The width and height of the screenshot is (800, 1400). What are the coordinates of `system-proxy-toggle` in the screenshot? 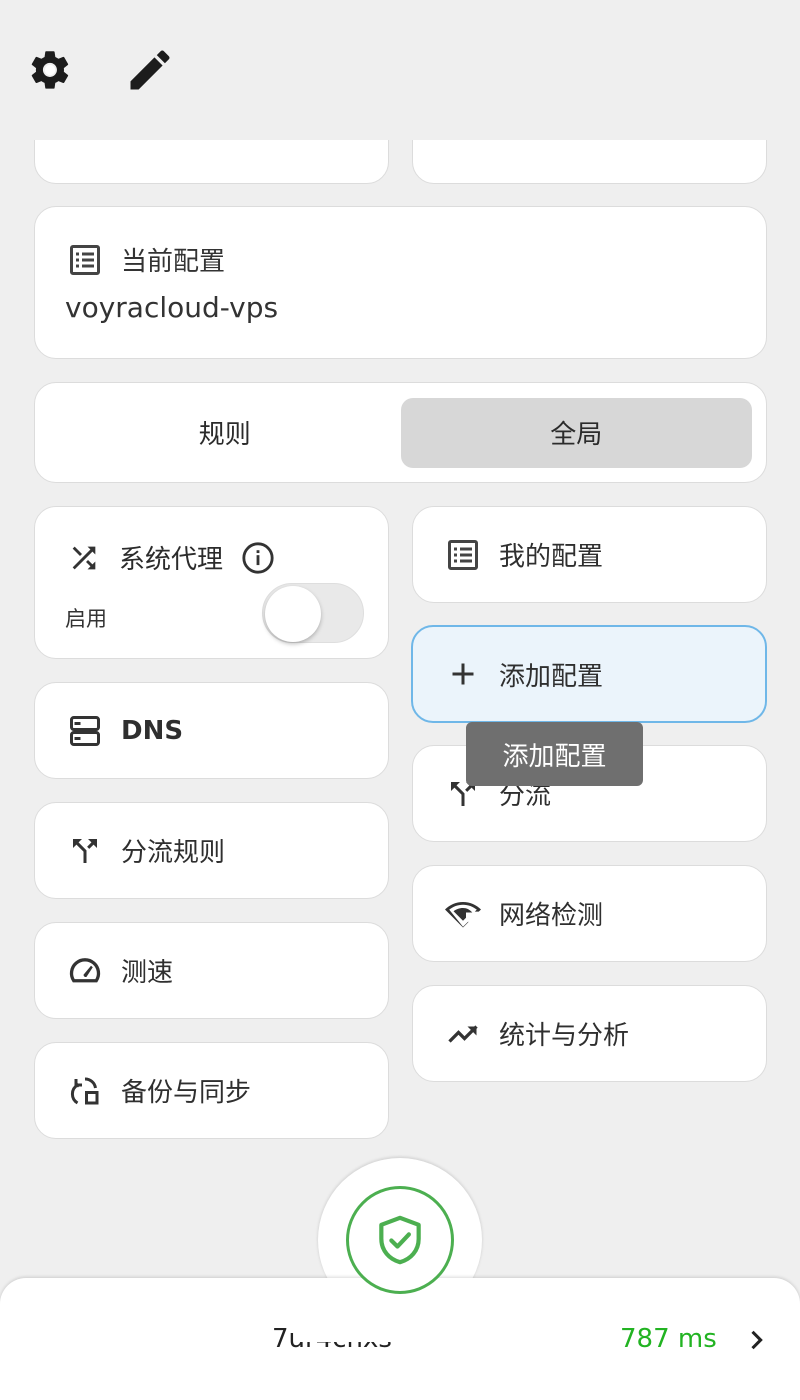 It's located at (313, 613).